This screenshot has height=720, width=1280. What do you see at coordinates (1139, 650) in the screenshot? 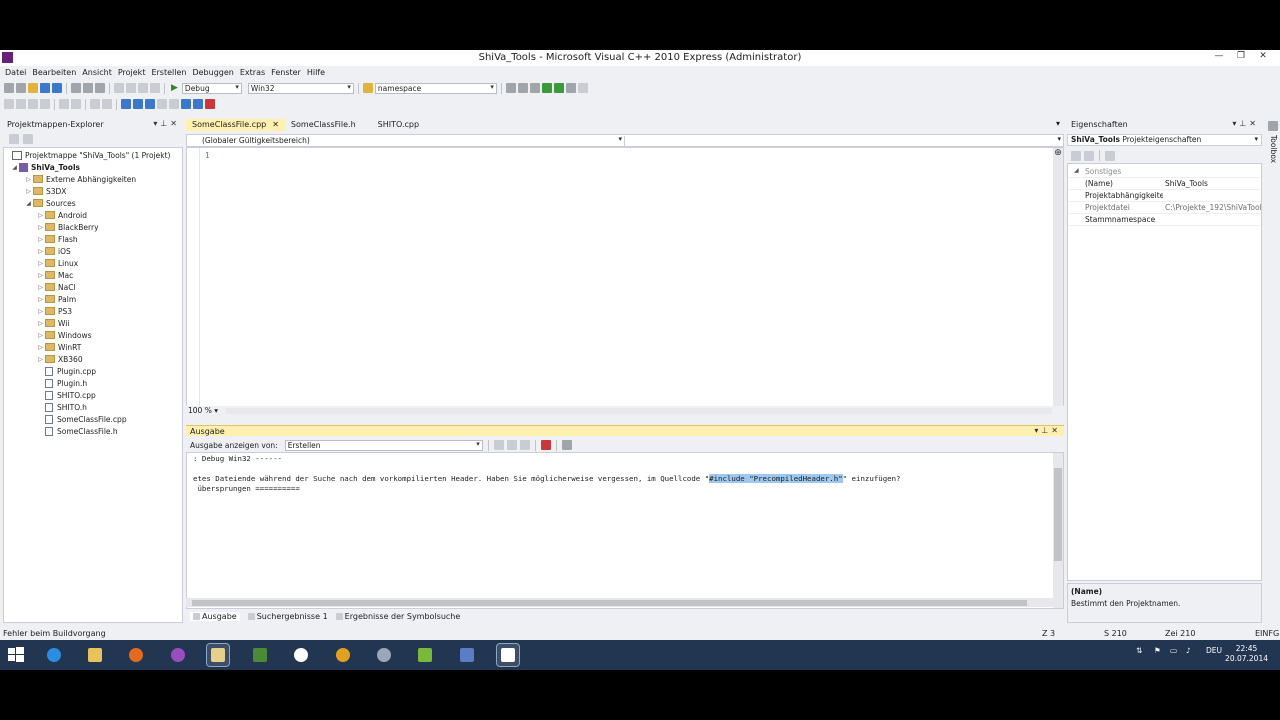
I see `tray-network-icon: ⇅` at bounding box center [1139, 650].